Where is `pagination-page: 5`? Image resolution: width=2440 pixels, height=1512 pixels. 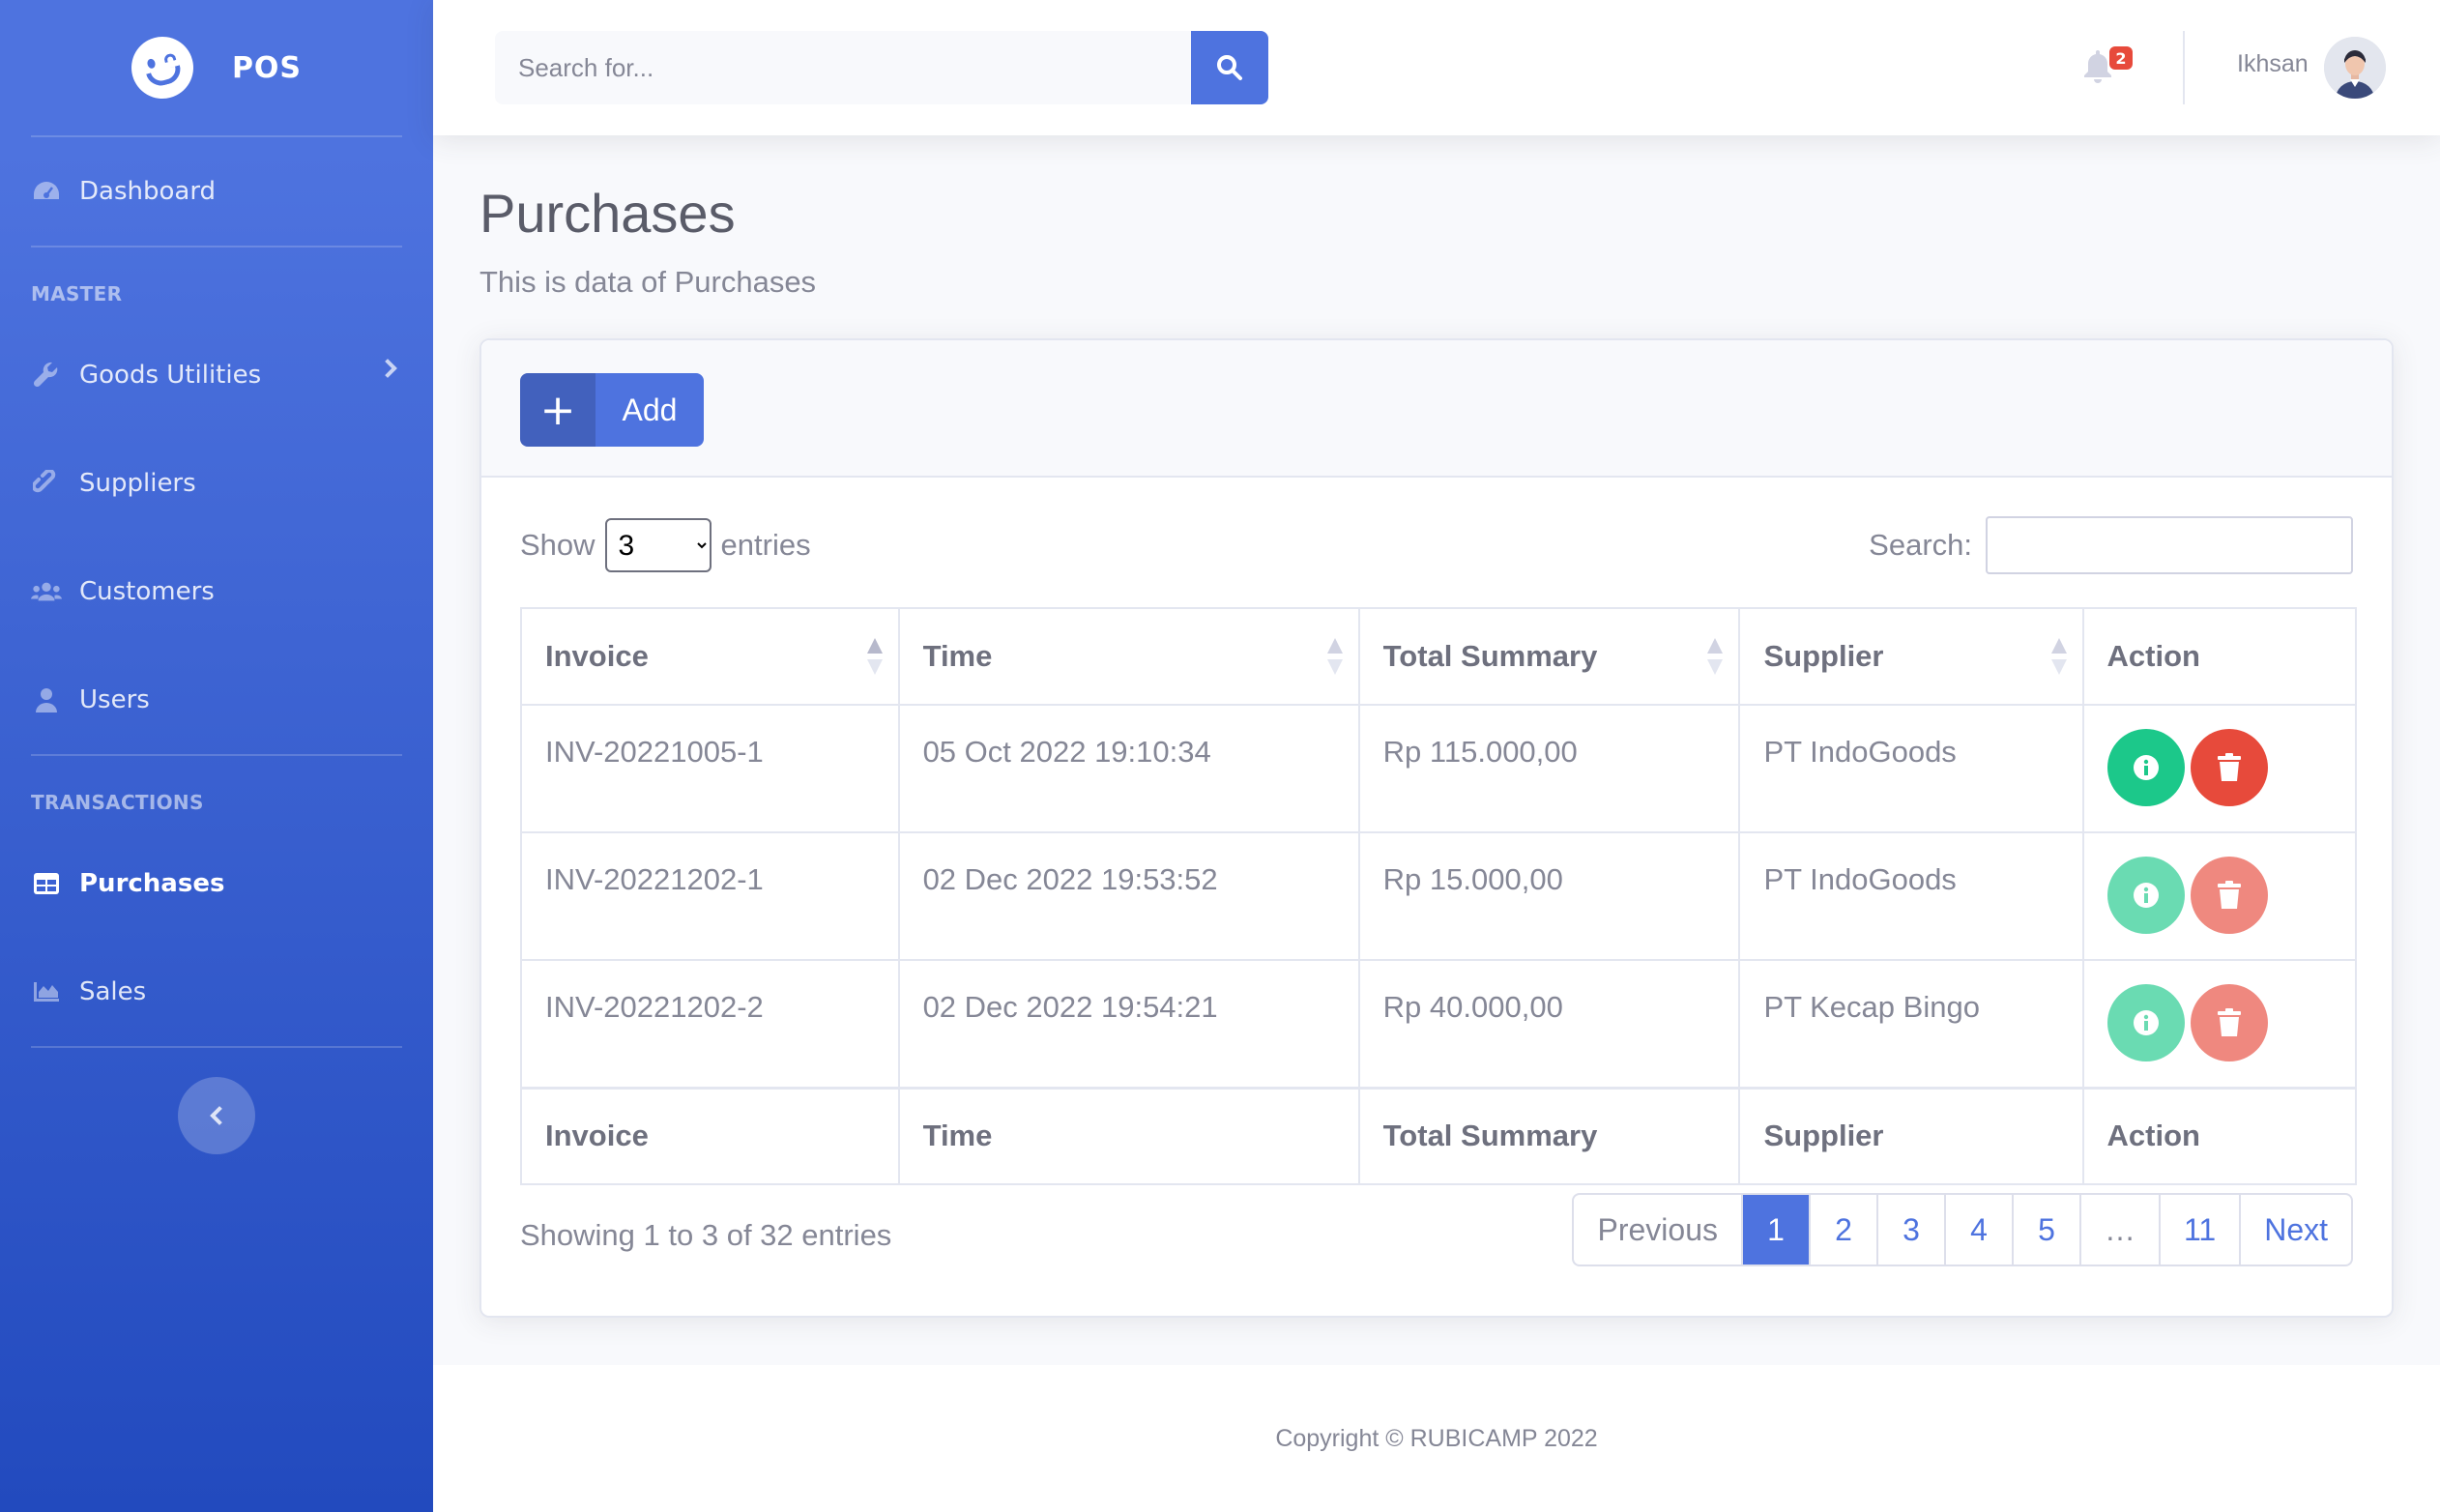
pagination-page: 5 is located at coordinates (2045, 1230).